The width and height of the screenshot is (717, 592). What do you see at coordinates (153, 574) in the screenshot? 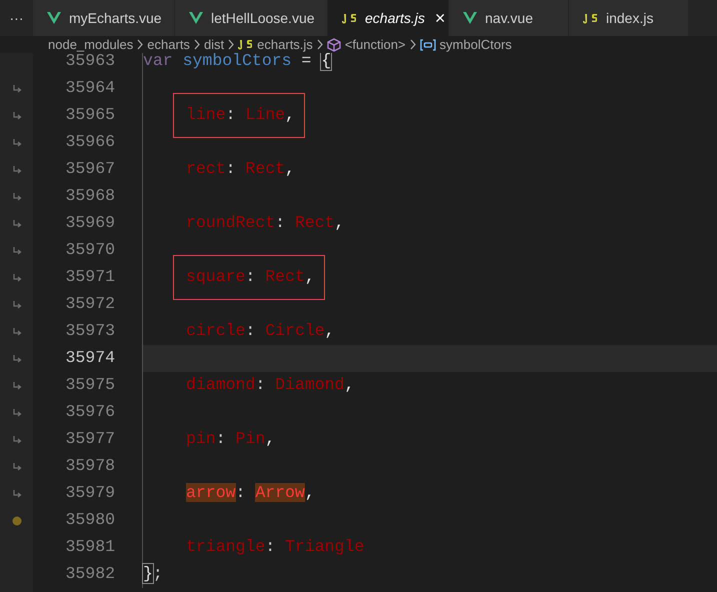
I see `code-line: };` at bounding box center [153, 574].